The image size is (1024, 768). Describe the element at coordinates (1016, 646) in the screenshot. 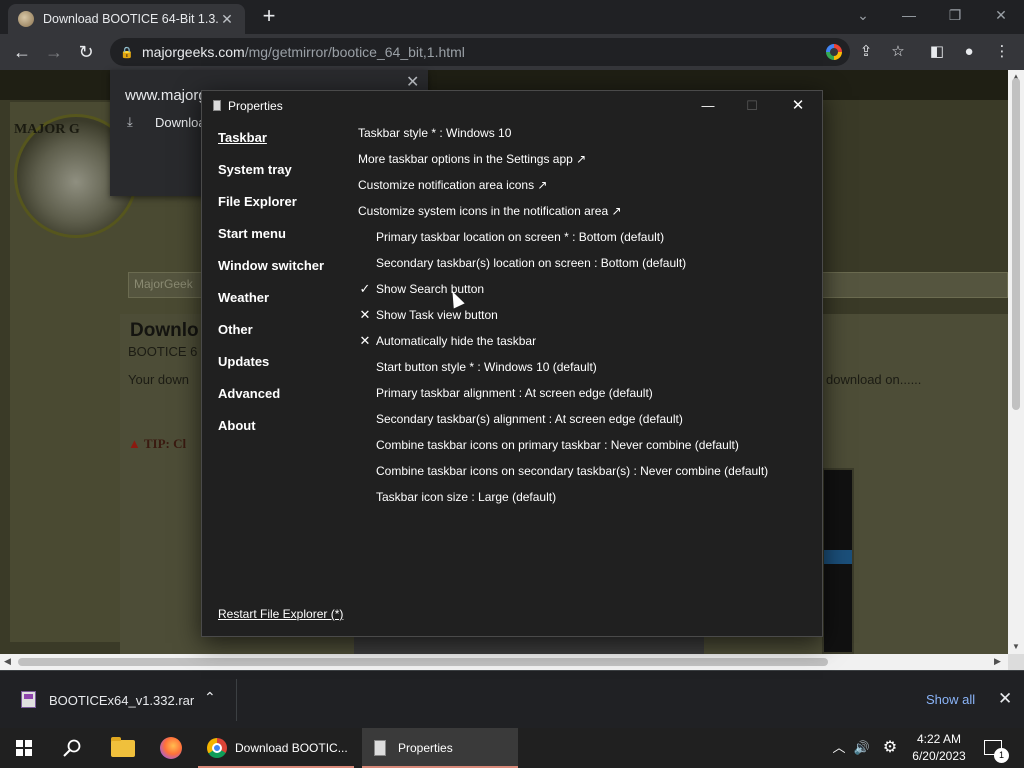

I see `scroll-down-arrow-icon: ▼` at that location.